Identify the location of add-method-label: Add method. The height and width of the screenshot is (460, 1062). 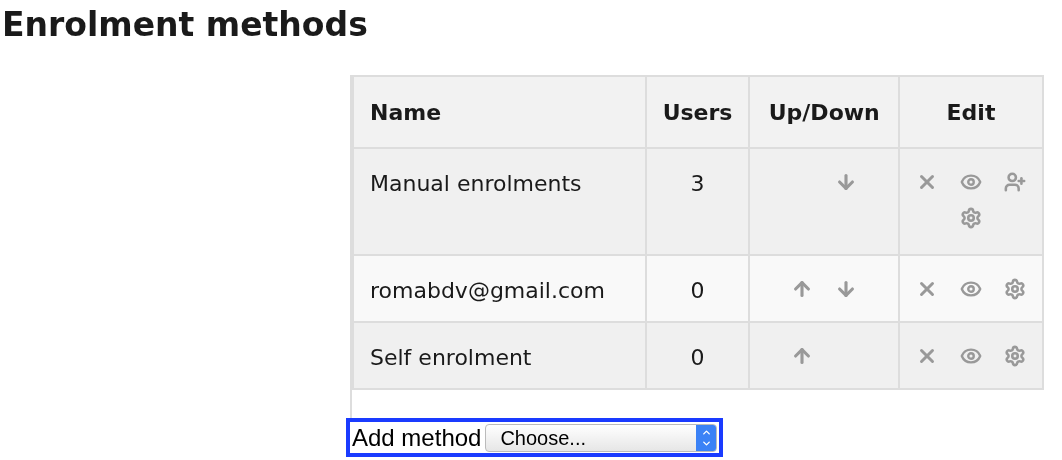
(417, 437).